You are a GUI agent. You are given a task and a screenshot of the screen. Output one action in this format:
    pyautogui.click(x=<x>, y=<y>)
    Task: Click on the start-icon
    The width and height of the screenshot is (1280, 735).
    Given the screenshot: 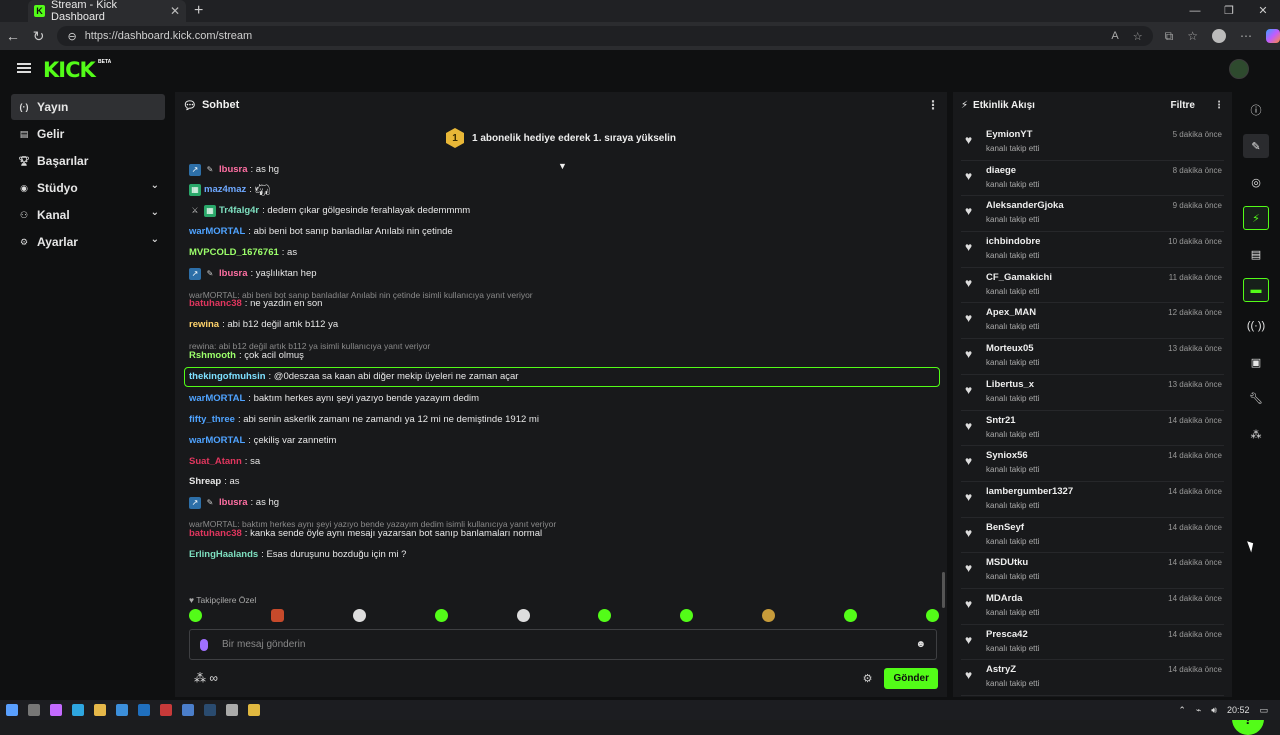 What is the action you would take?
    pyautogui.click(x=12, y=710)
    